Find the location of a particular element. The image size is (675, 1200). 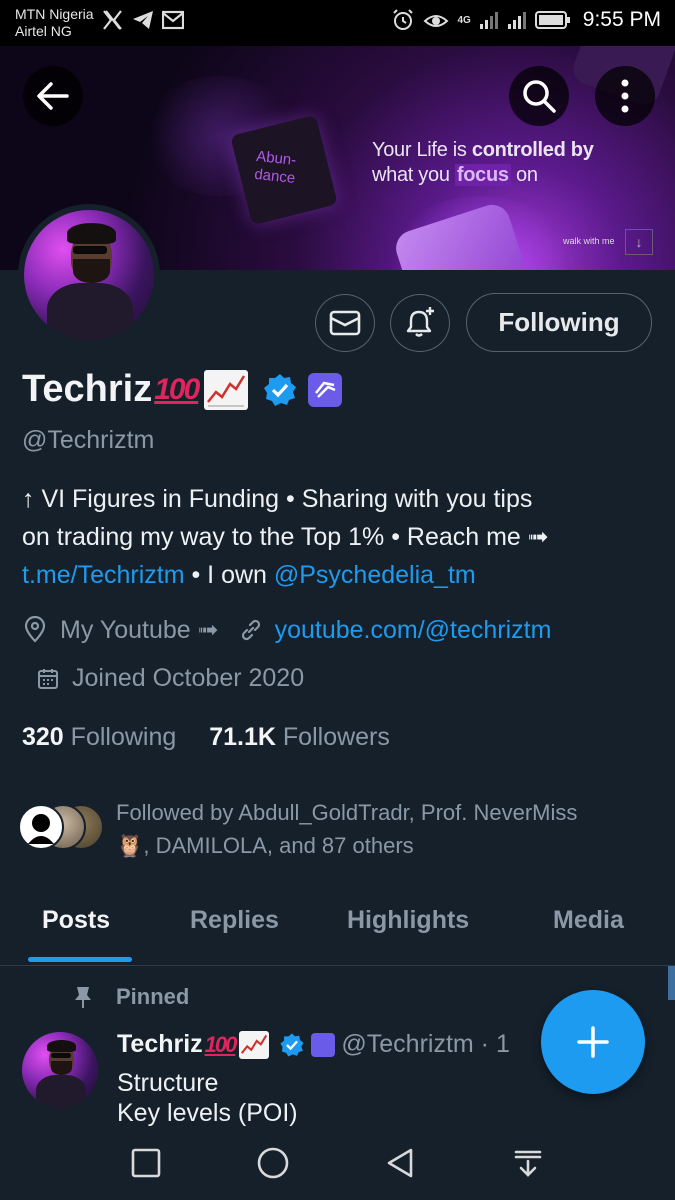

following-count-link: 320 Following is located at coordinates (99, 737).